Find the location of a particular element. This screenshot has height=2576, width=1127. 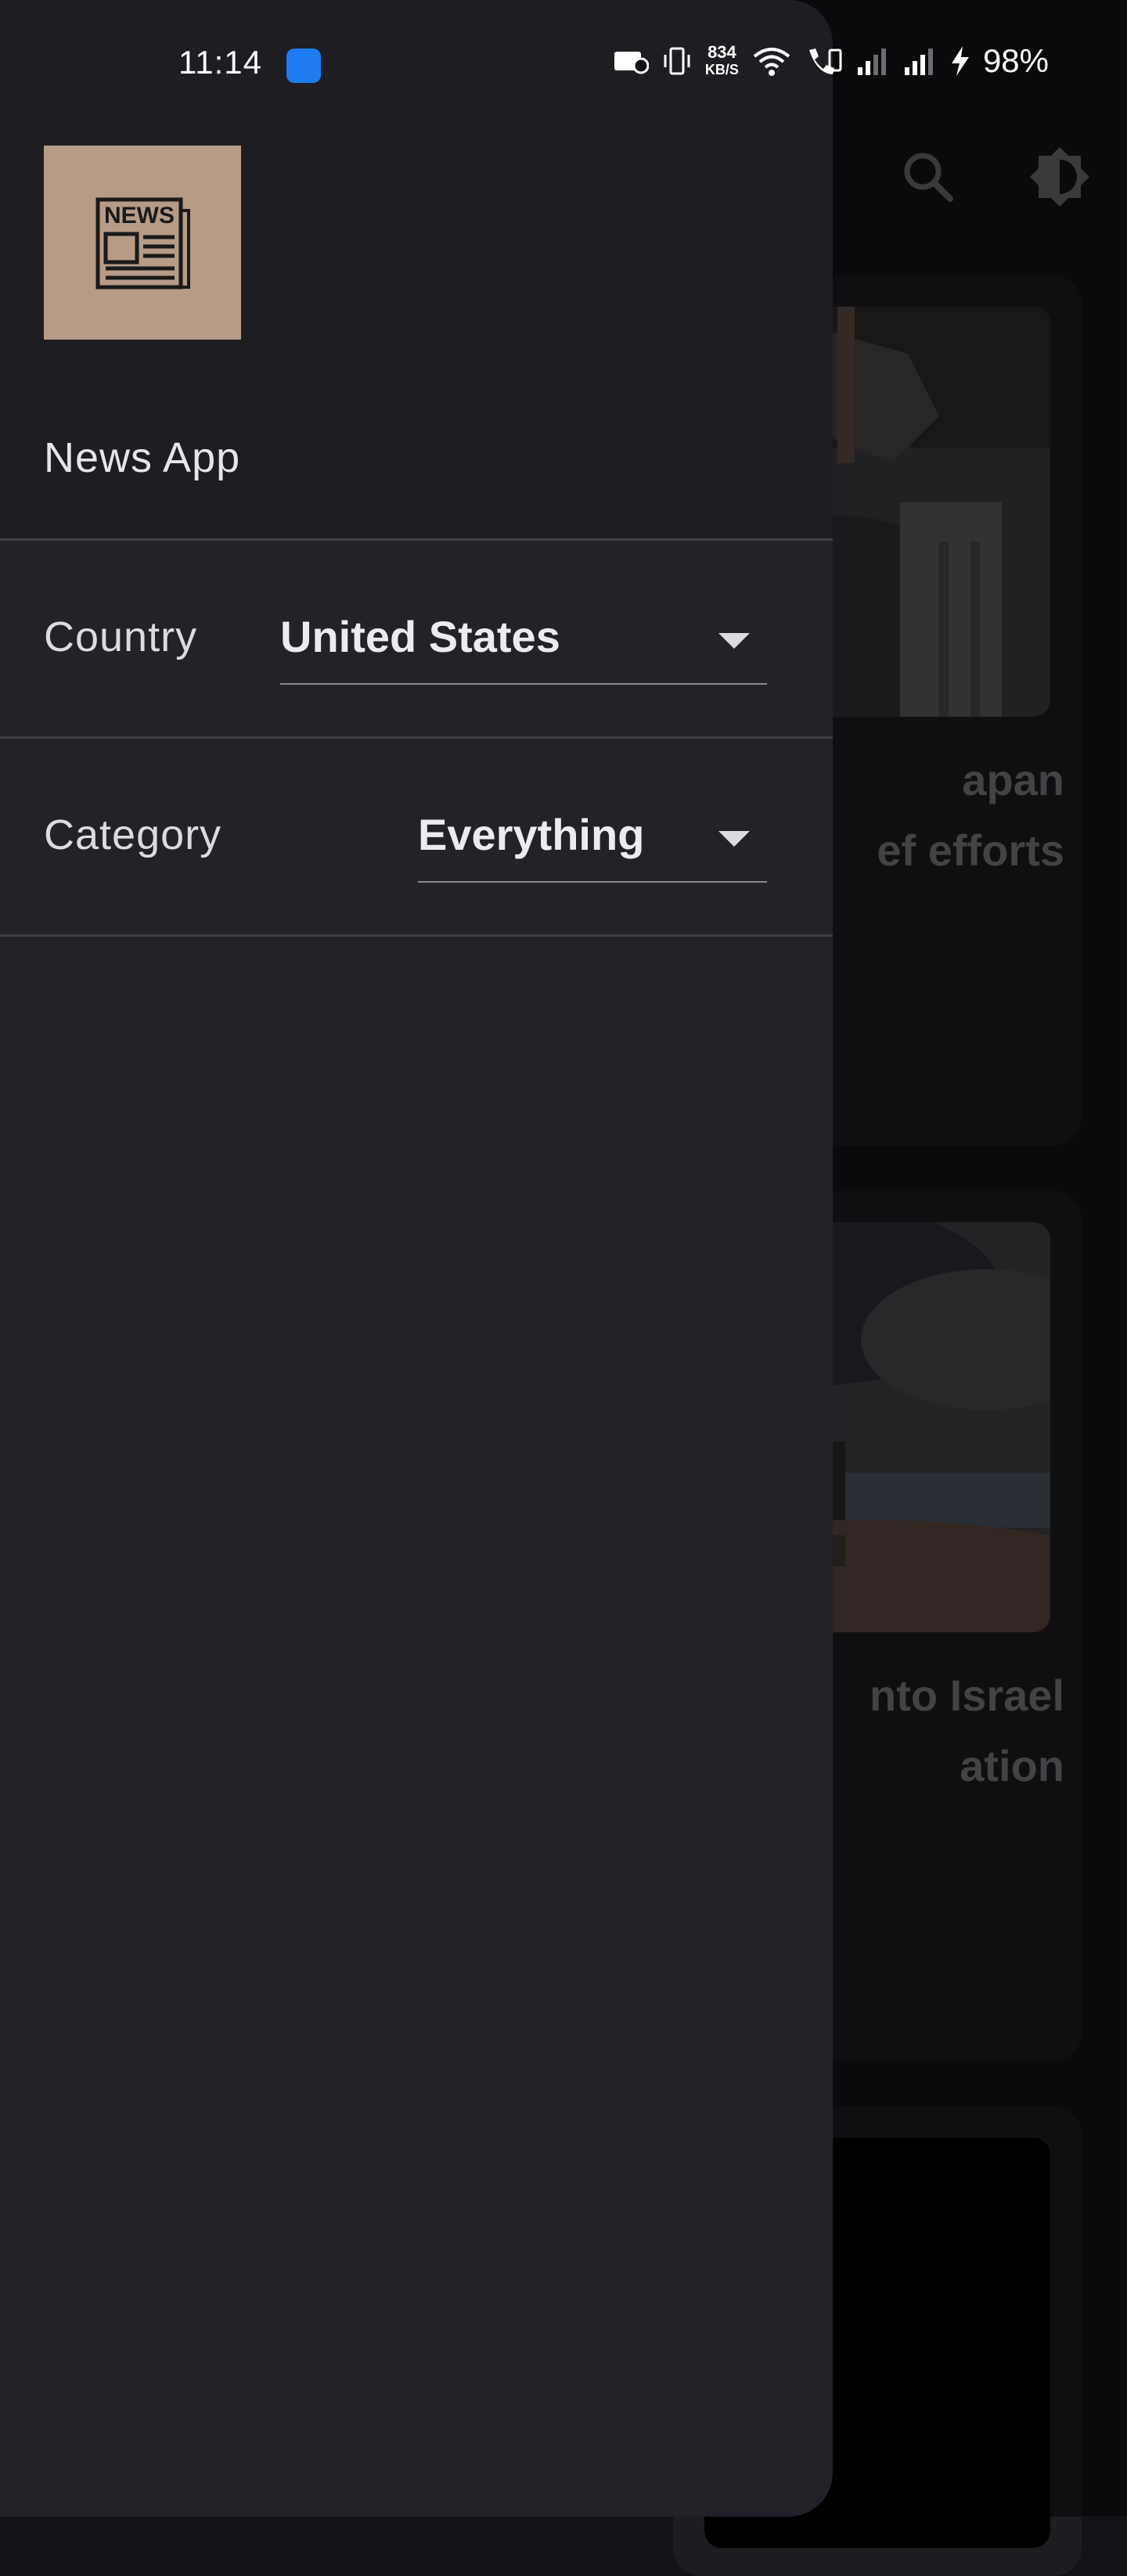

country-label: Country is located at coordinates (121, 636).